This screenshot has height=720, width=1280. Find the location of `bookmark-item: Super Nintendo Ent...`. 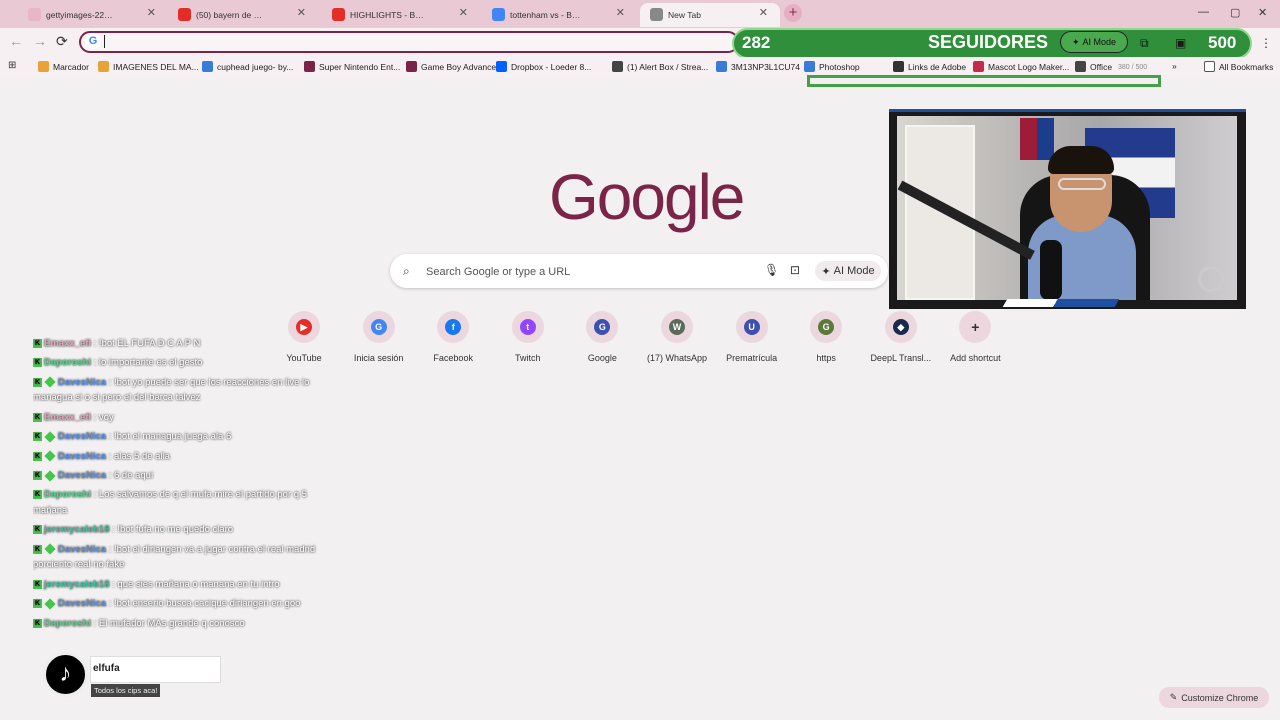

bookmark-item: Super Nintendo Ent... is located at coordinates (352, 66).